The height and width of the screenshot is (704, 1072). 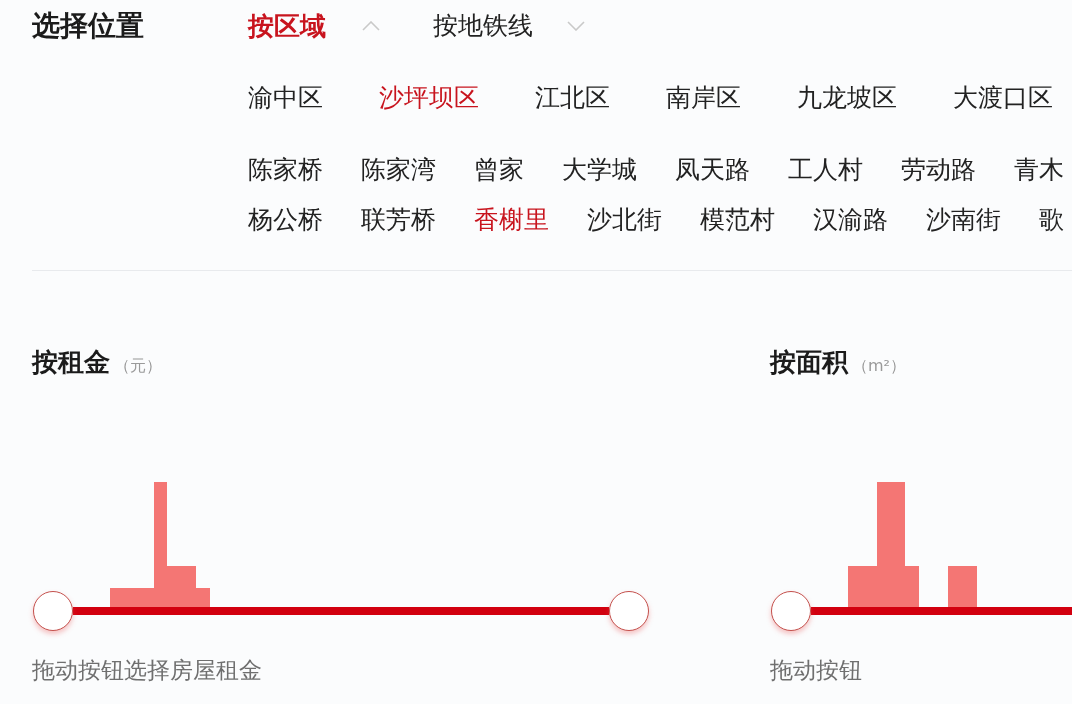 What do you see at coordinates (850, 220) in the screenshot?
I see `area-option: 汉渝路` at bounding box center [850, 220].